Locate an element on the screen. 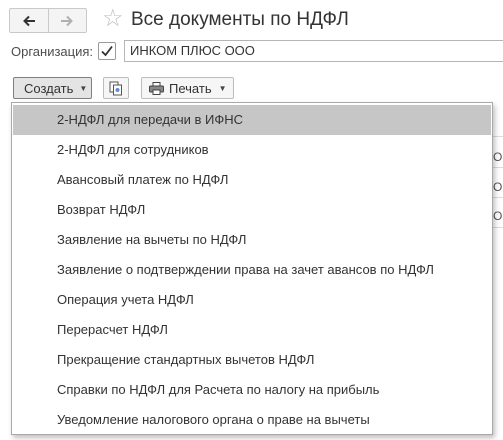  menu-item: Авансовый платеж по НДФЛ is located at coordinates (252, 180).